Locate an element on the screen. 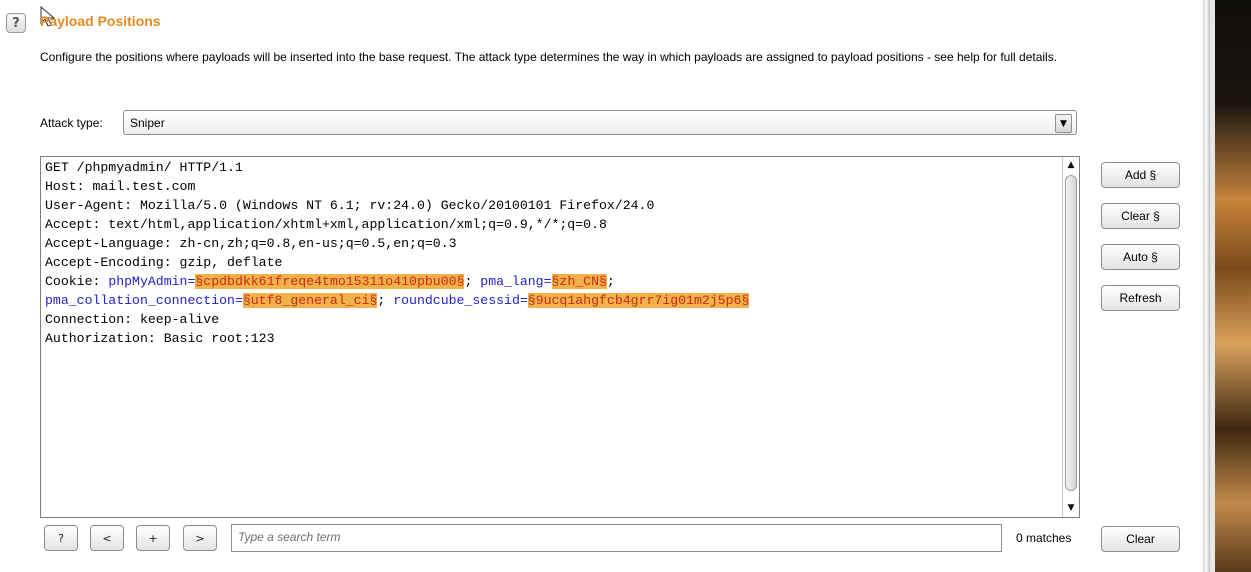 The image size is (1251, 572). add-marker-button: Add § is located at coordinates (1140, 175).